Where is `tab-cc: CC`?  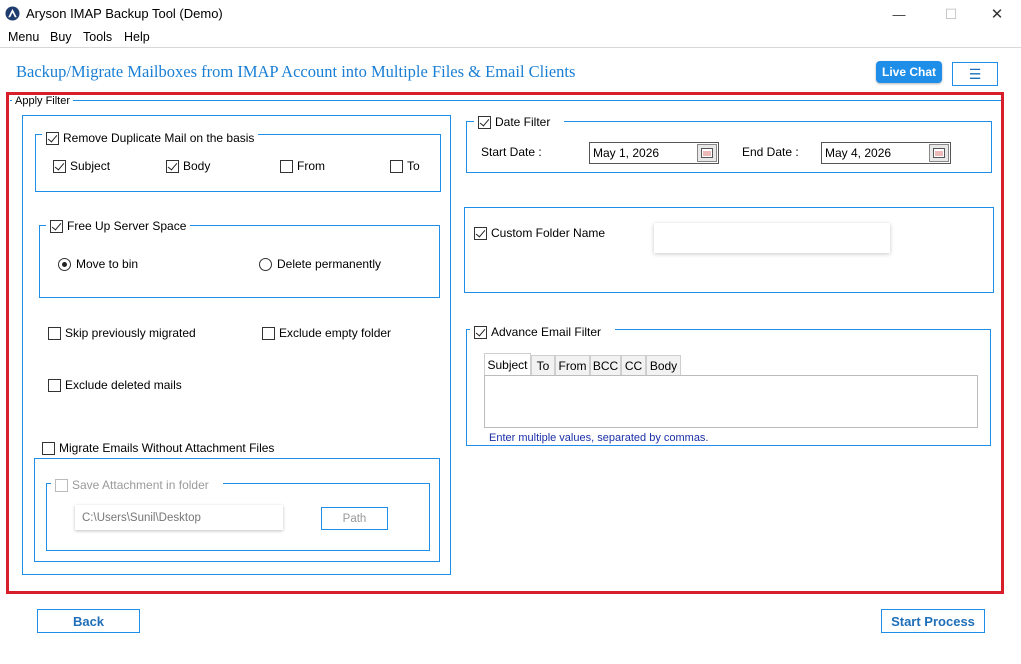 tab-cc: CC is located at coordinates (633, 365).